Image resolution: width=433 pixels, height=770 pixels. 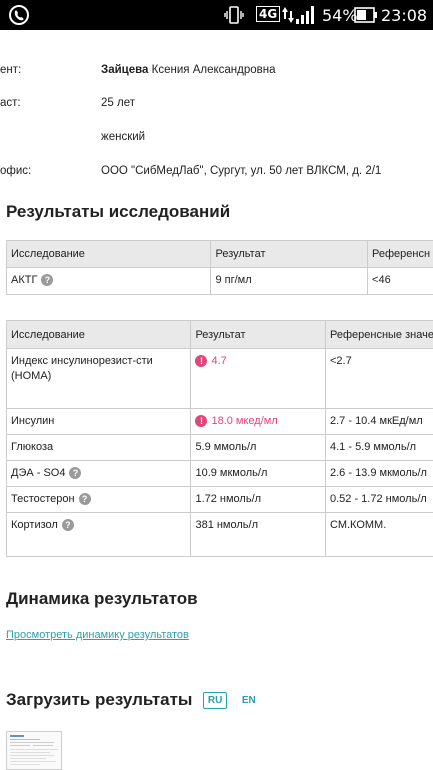 I want to click on table-row: Кортизол? 381 нмоль/л СМ.КОММ., so click(x=219, y=534).